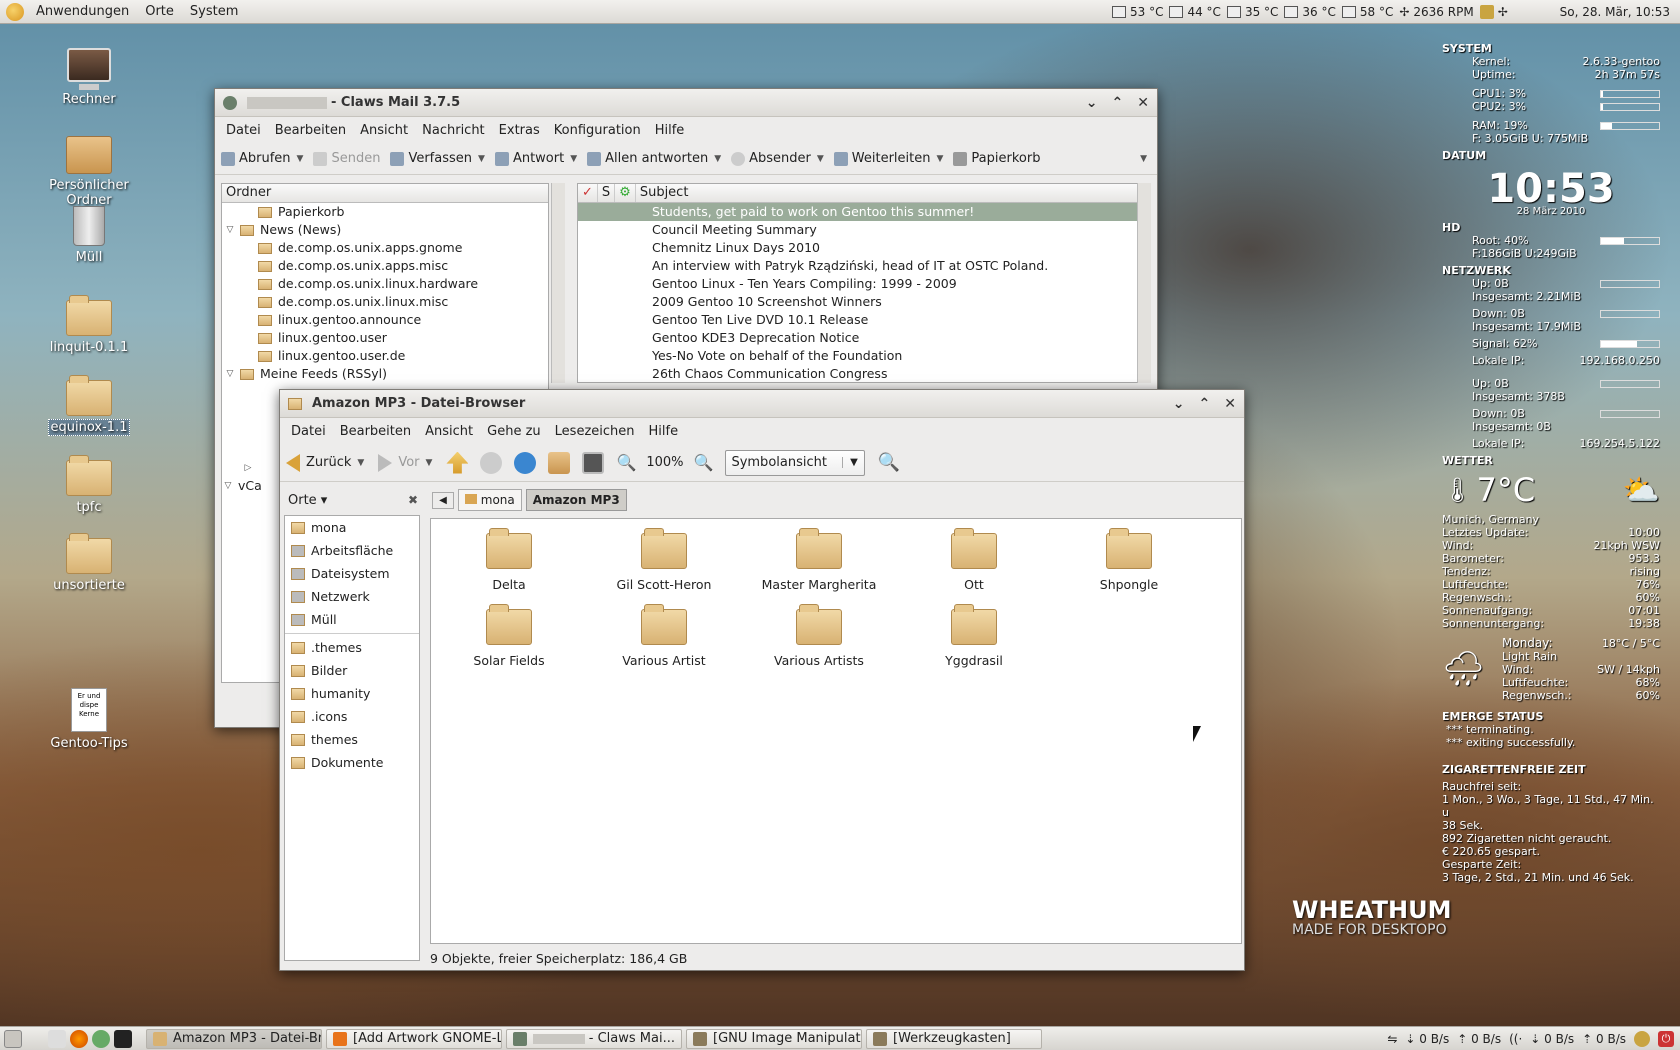 The width and height of the screenshot is (1680, 1050). I want to click on message-row: 26th Chaos Communication Congress, so click(861, 373).